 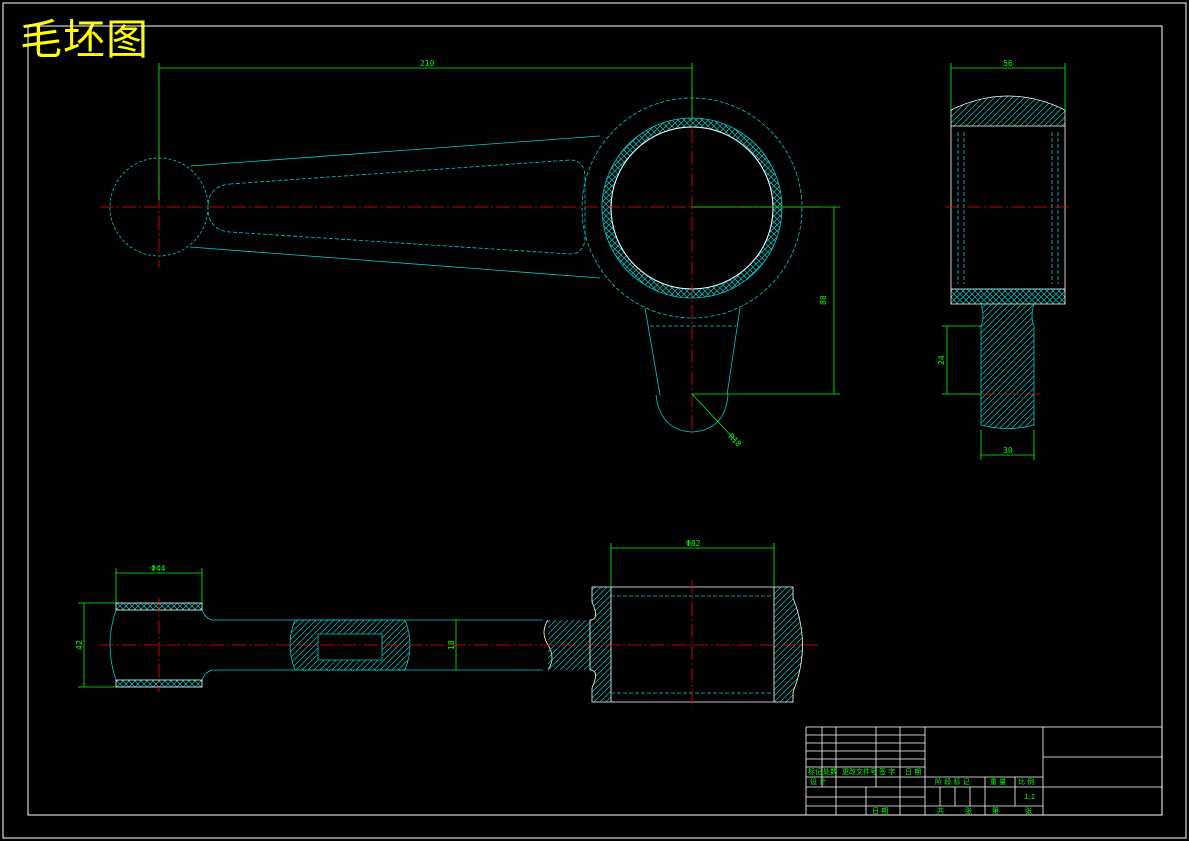 I want to click on dim-offset-height: 88, so click(x=823, y=300).